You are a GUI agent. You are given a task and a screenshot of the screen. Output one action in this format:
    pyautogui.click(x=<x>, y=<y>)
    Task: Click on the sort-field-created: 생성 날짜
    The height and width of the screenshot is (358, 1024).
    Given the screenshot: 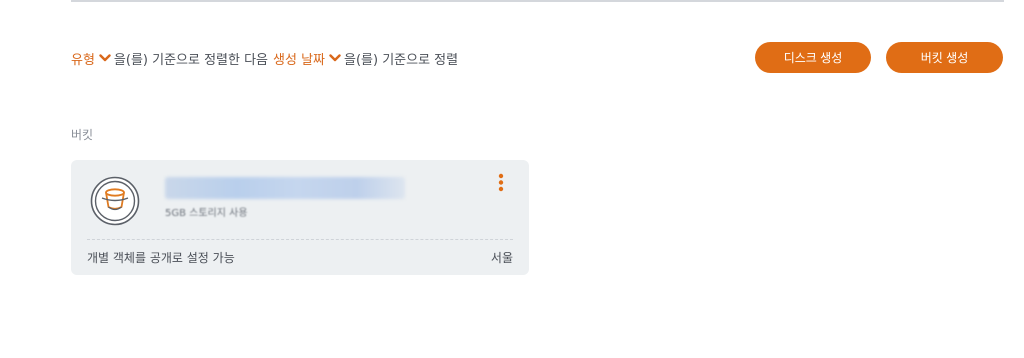 What is the action you would take?
    pyautogui.click(x=308, y=58)
    